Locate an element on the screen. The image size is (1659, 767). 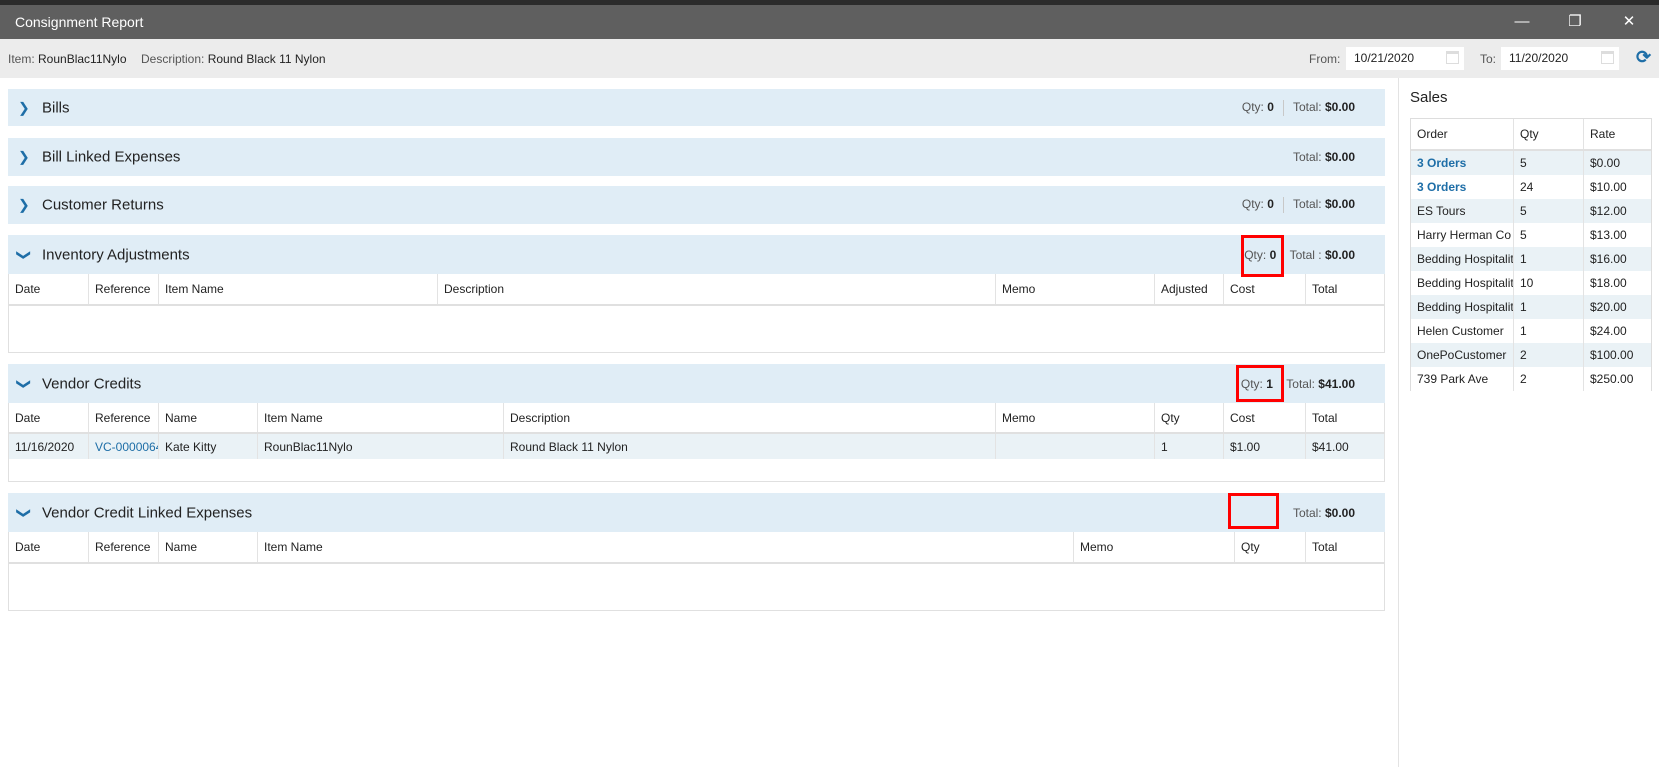
rate-cell: $250.00 is located at coordinates (1612, 379).